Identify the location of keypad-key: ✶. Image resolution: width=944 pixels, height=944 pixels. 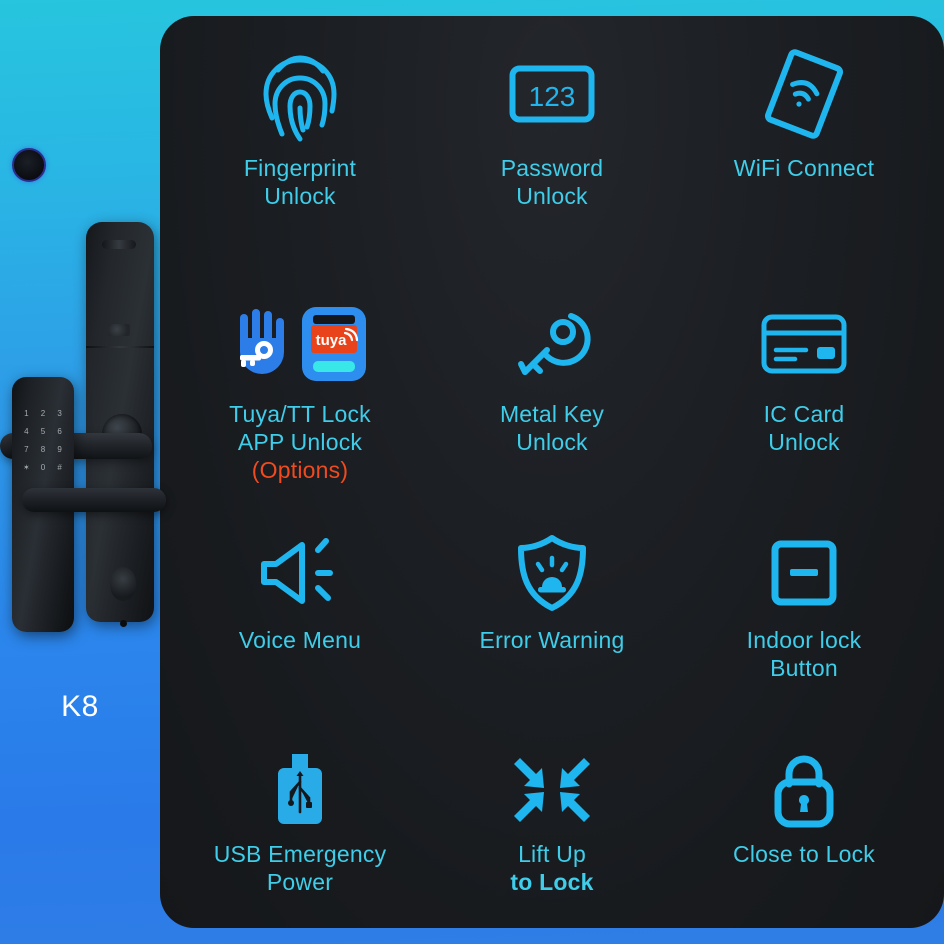
(26, 467).